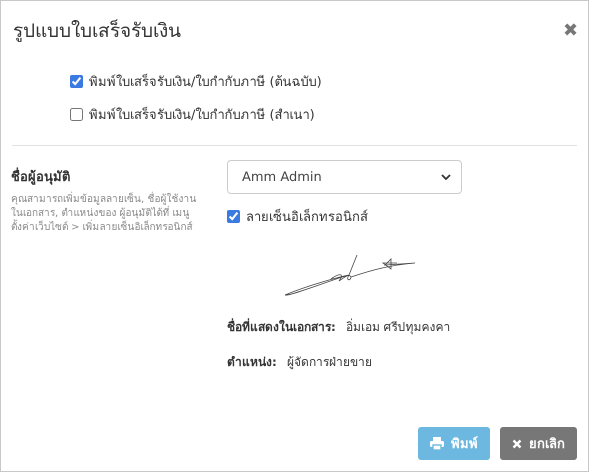  I want to click on close-icon, so click(517, 443).